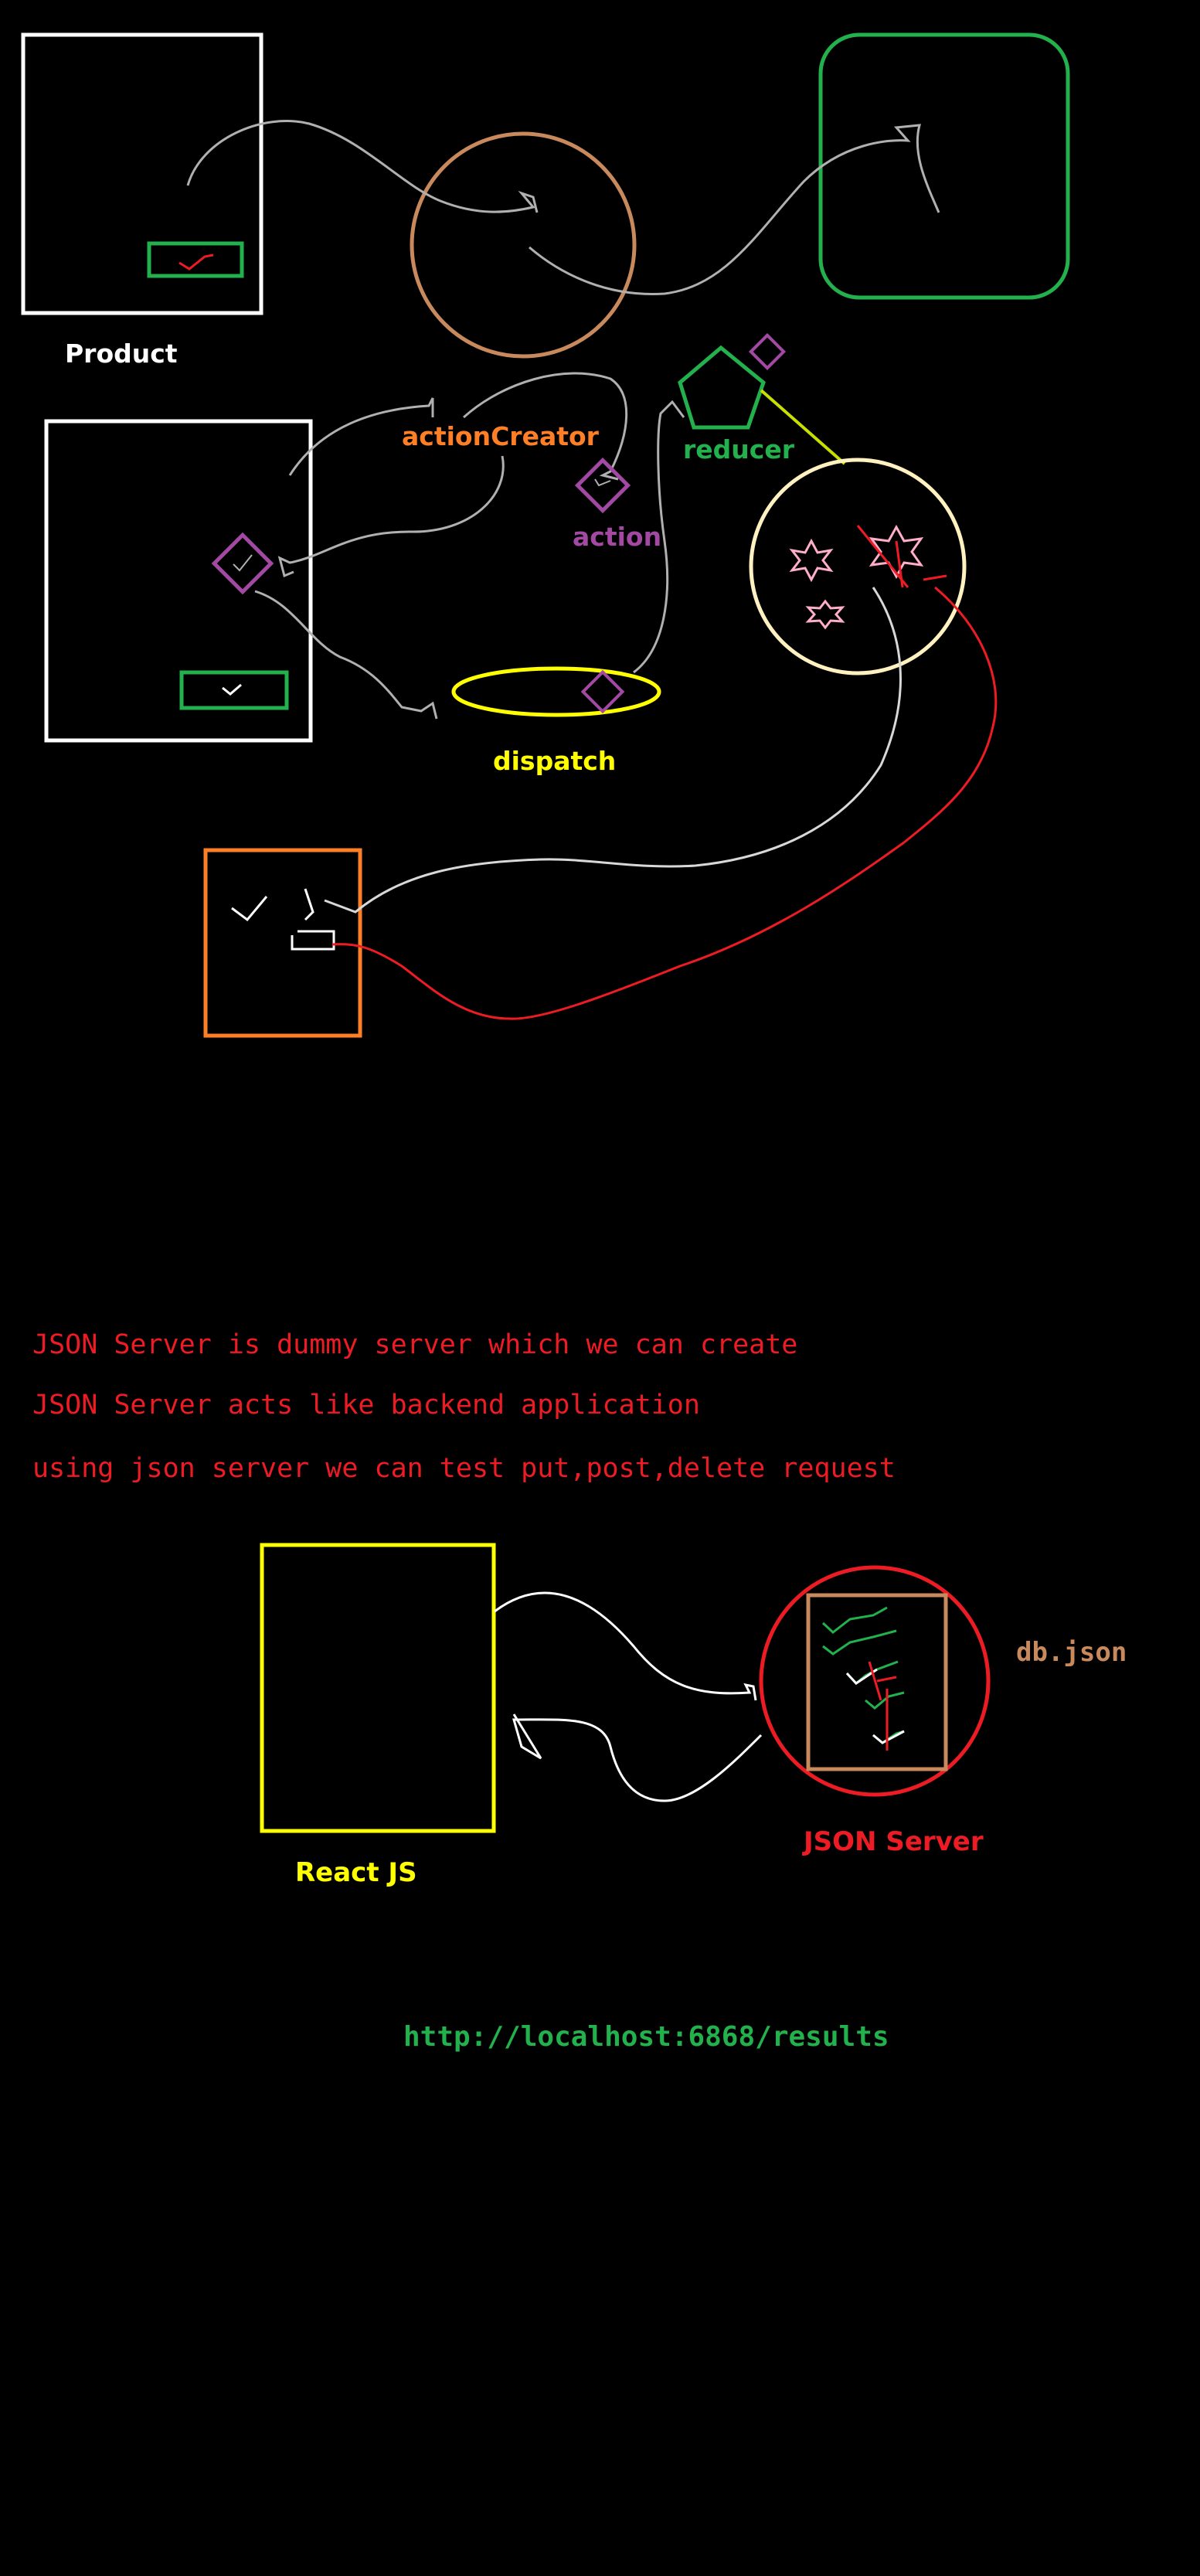 The image size is (1200, 2576). What do you see at coordinates (863, 1675) in the screenshot?
I see `db-json-entries` at bounding box center [863, 1675].